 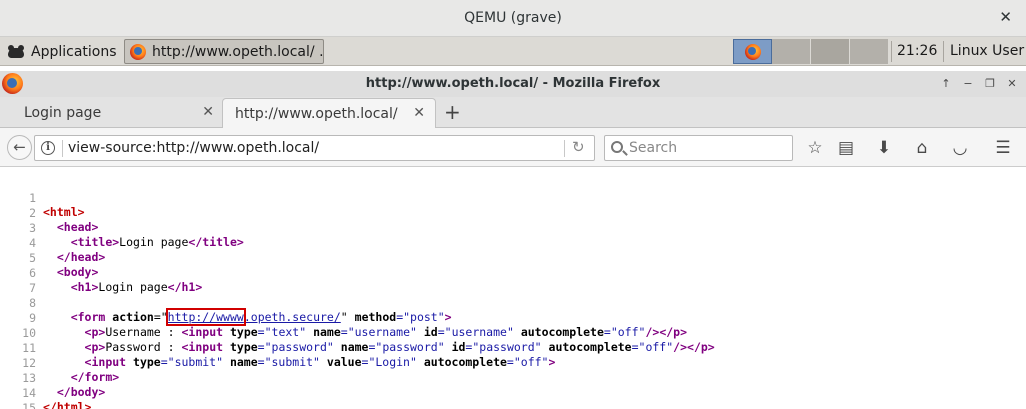 What do you see at coordinates (578, 147) in the screenshot?
I see `reload-icon: ↻` at bounding box center [578, 147].